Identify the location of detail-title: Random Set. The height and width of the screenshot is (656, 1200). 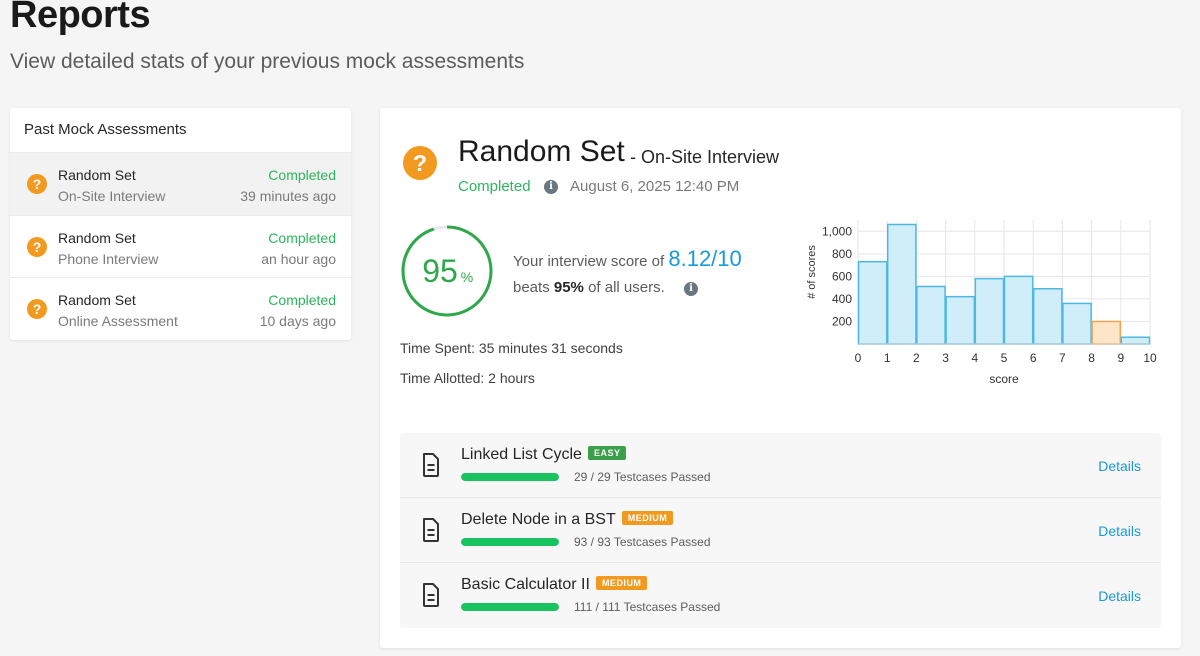
(541, 151).